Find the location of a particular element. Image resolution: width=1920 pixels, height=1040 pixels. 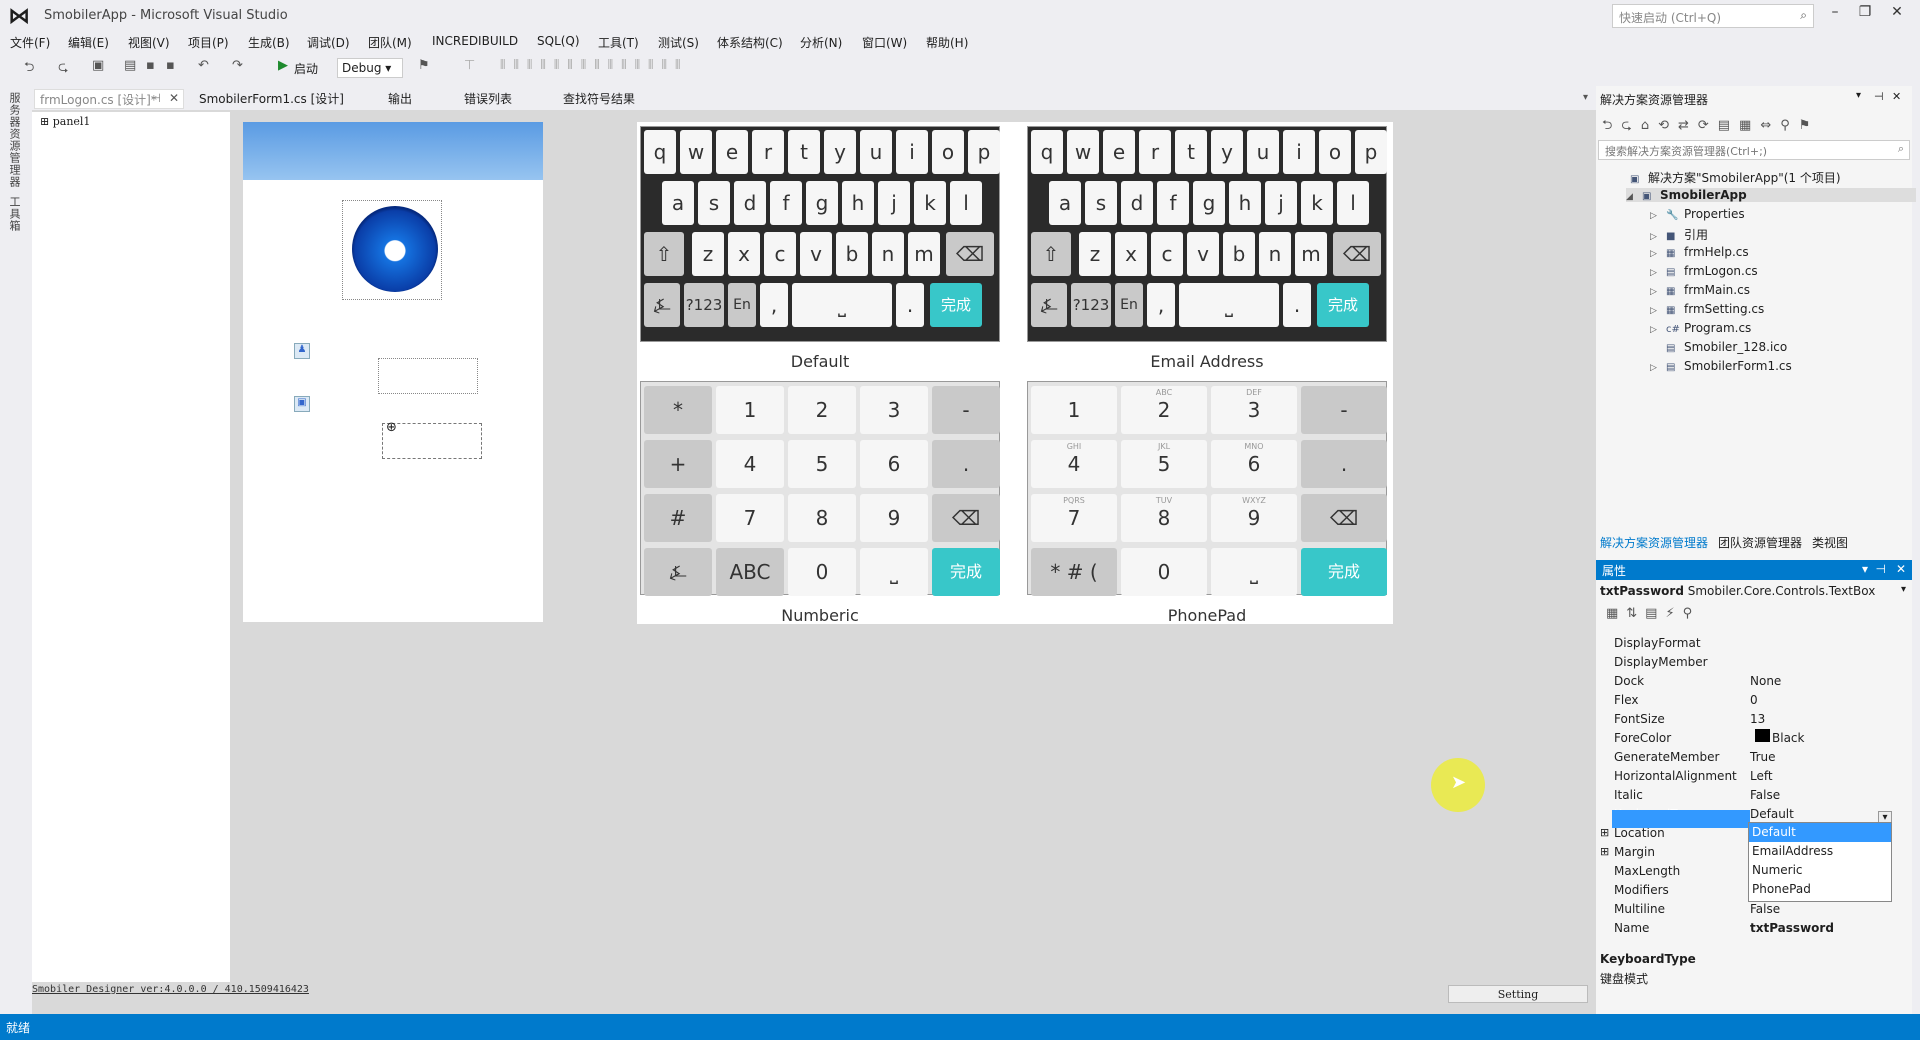

tree-node-panel1: ⊞ panel1 is located at coordinates (65, 121).